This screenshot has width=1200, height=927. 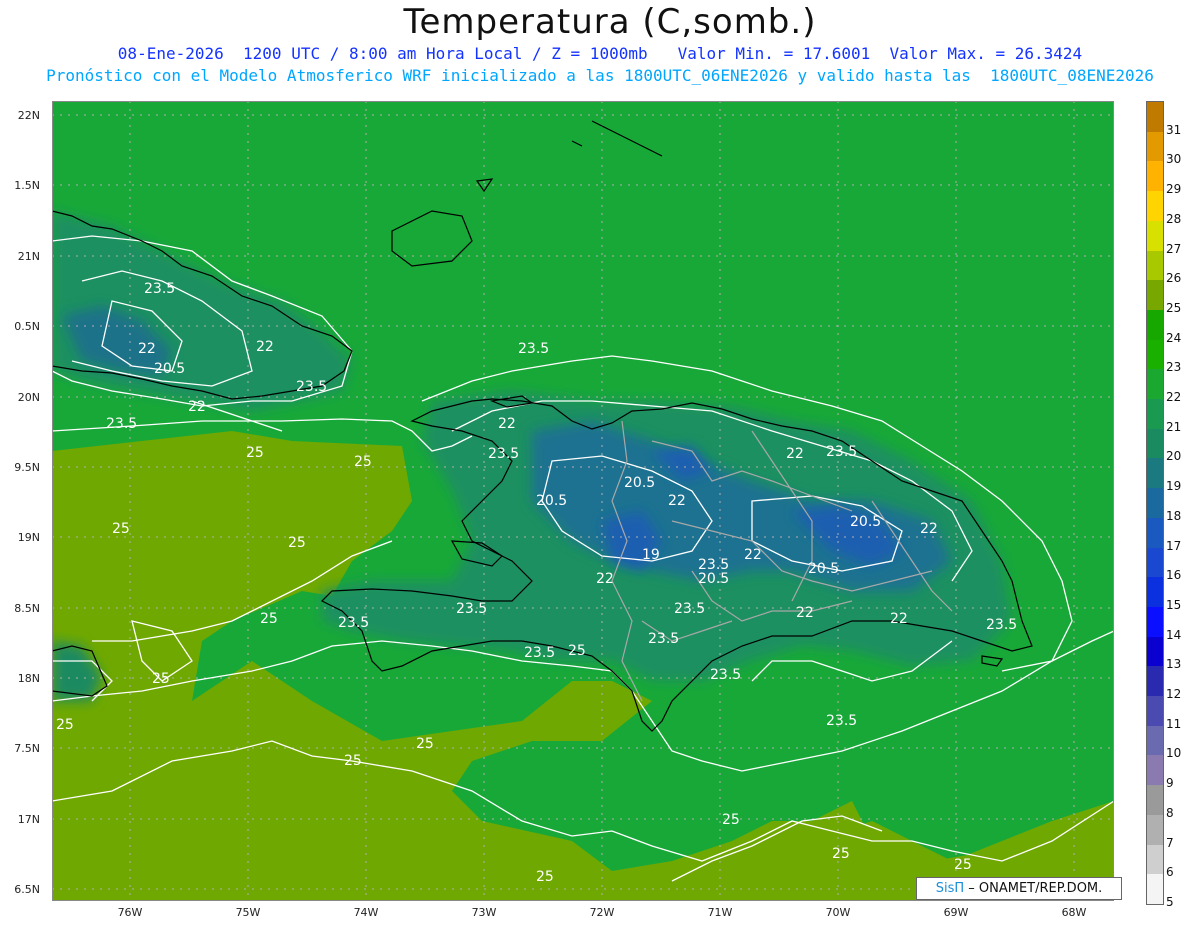 I want to click on lat-label: 20N, so click(x=28, y=397).